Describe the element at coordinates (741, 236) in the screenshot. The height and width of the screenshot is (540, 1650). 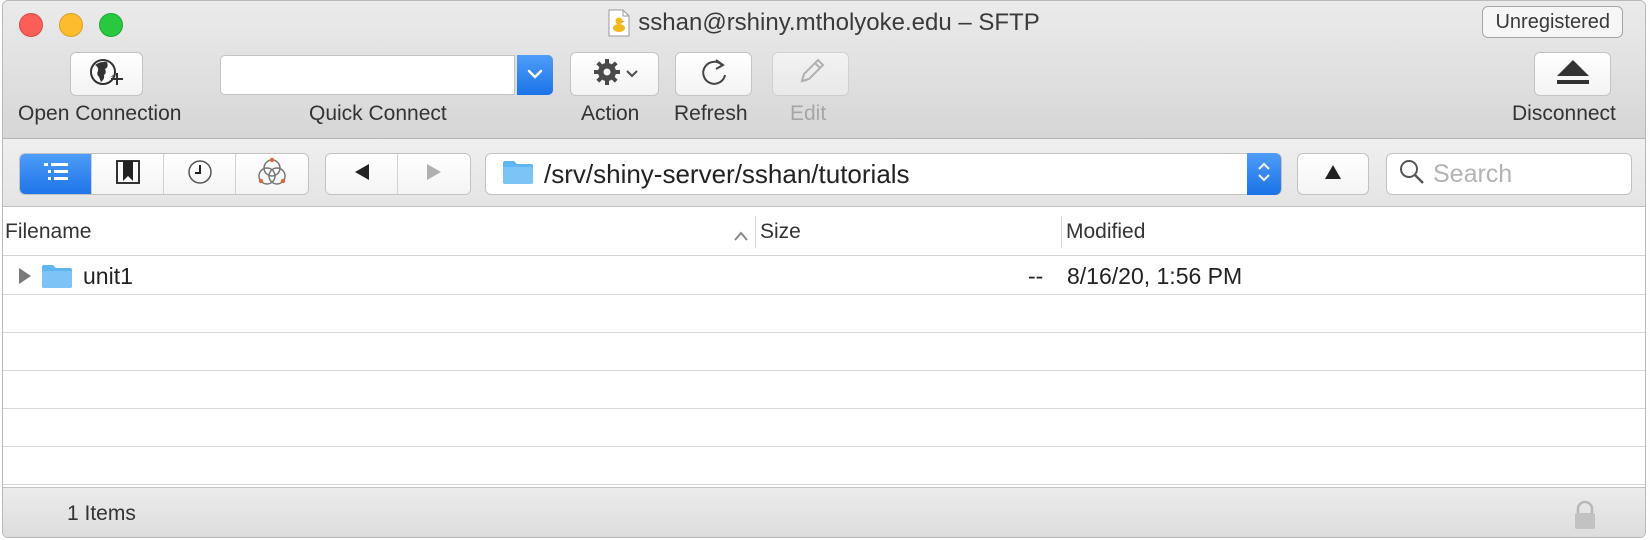
I see `sort-ascending-icon` at that location.